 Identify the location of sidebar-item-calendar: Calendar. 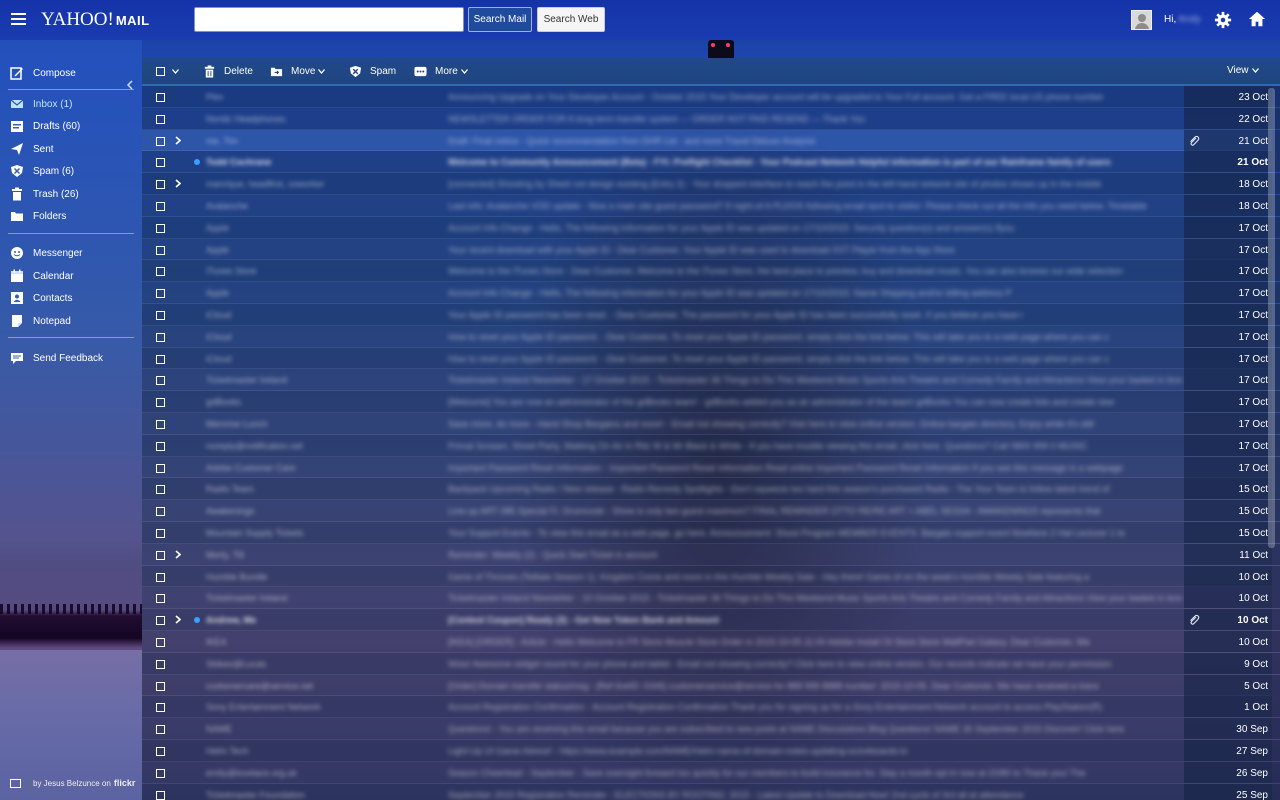
(42, 276).